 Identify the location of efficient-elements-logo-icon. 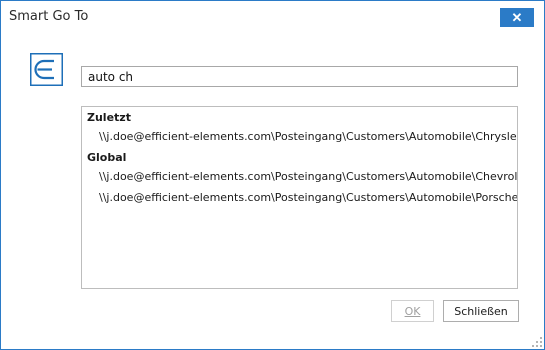
(46, 69).